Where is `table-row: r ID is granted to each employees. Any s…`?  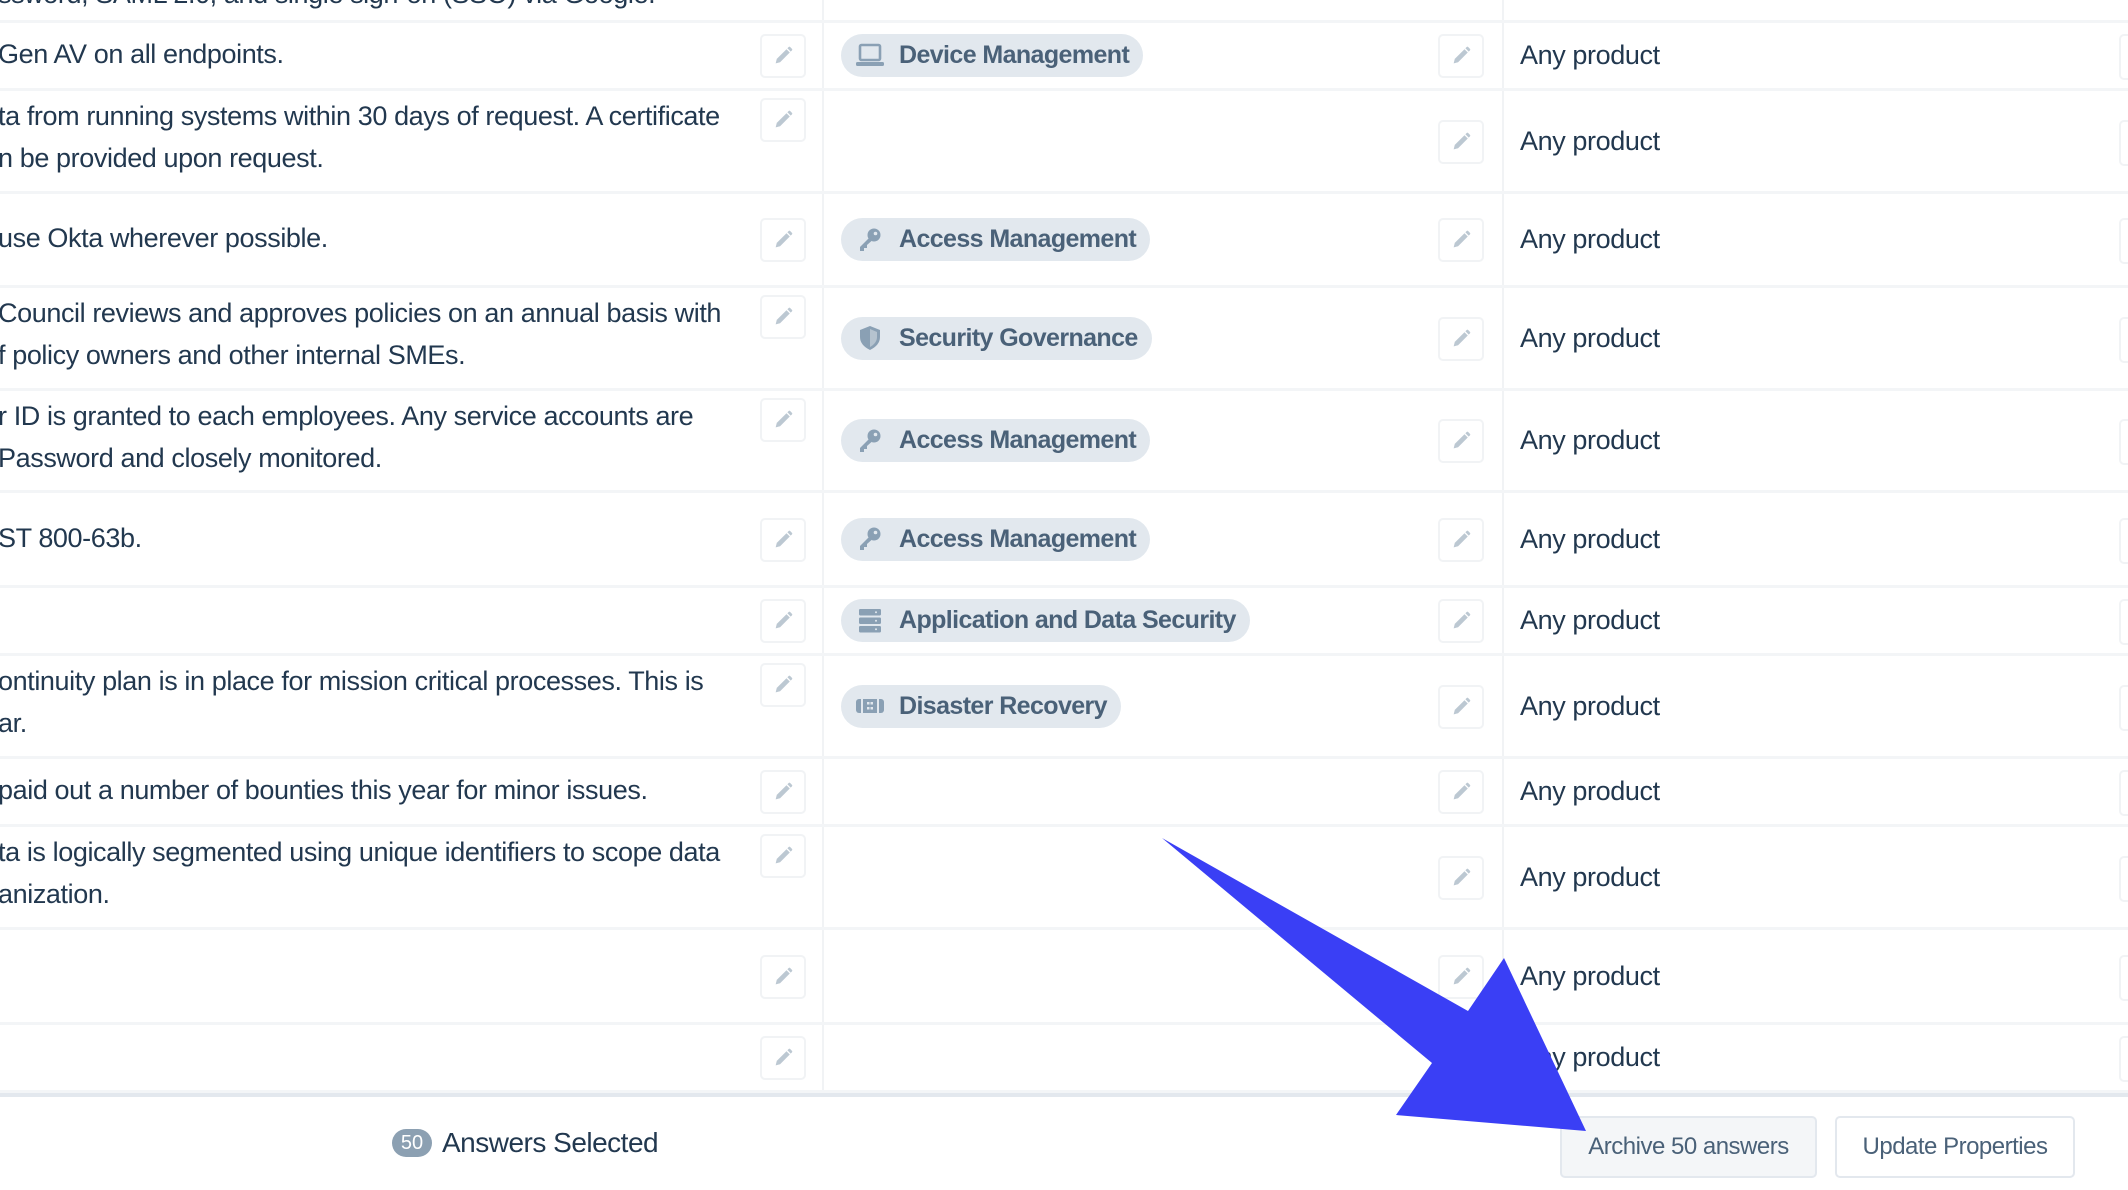
table-row: r ID is granted to each employees. Any s… is located at coordinates (1064, 442).